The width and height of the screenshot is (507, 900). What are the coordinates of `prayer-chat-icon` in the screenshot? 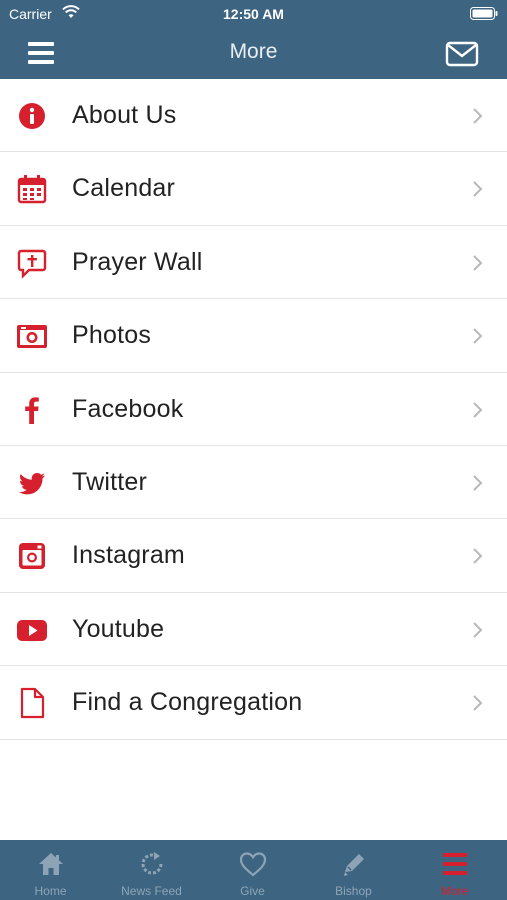 It's located at (32, 264).